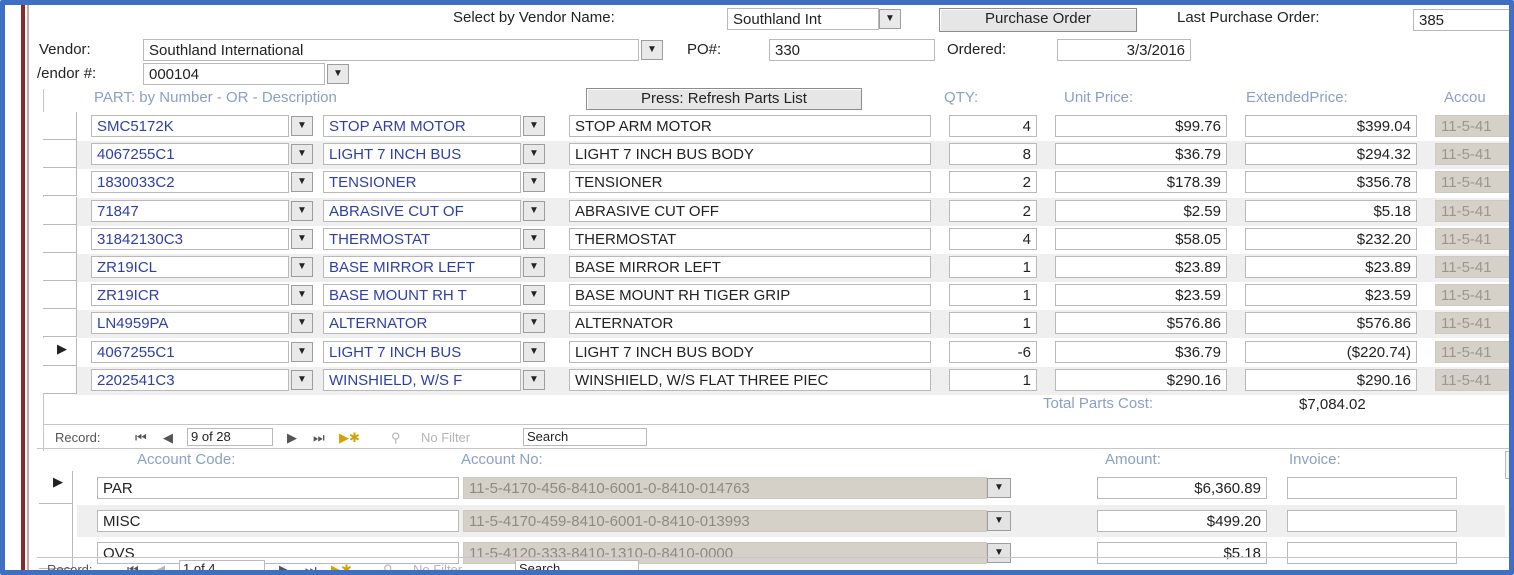 This screenshot has height=575, width=1514. Describe the element at coordinates (341, 566) in the screenshot. I see `new-record-icon: ▶✱` at that location.